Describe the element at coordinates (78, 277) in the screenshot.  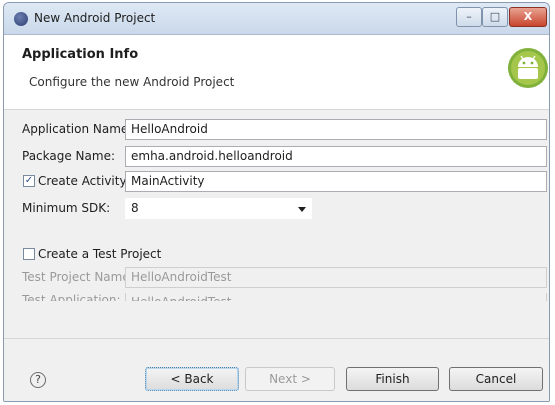
I see `test-project-name-label: Test Project Name:` at that location.